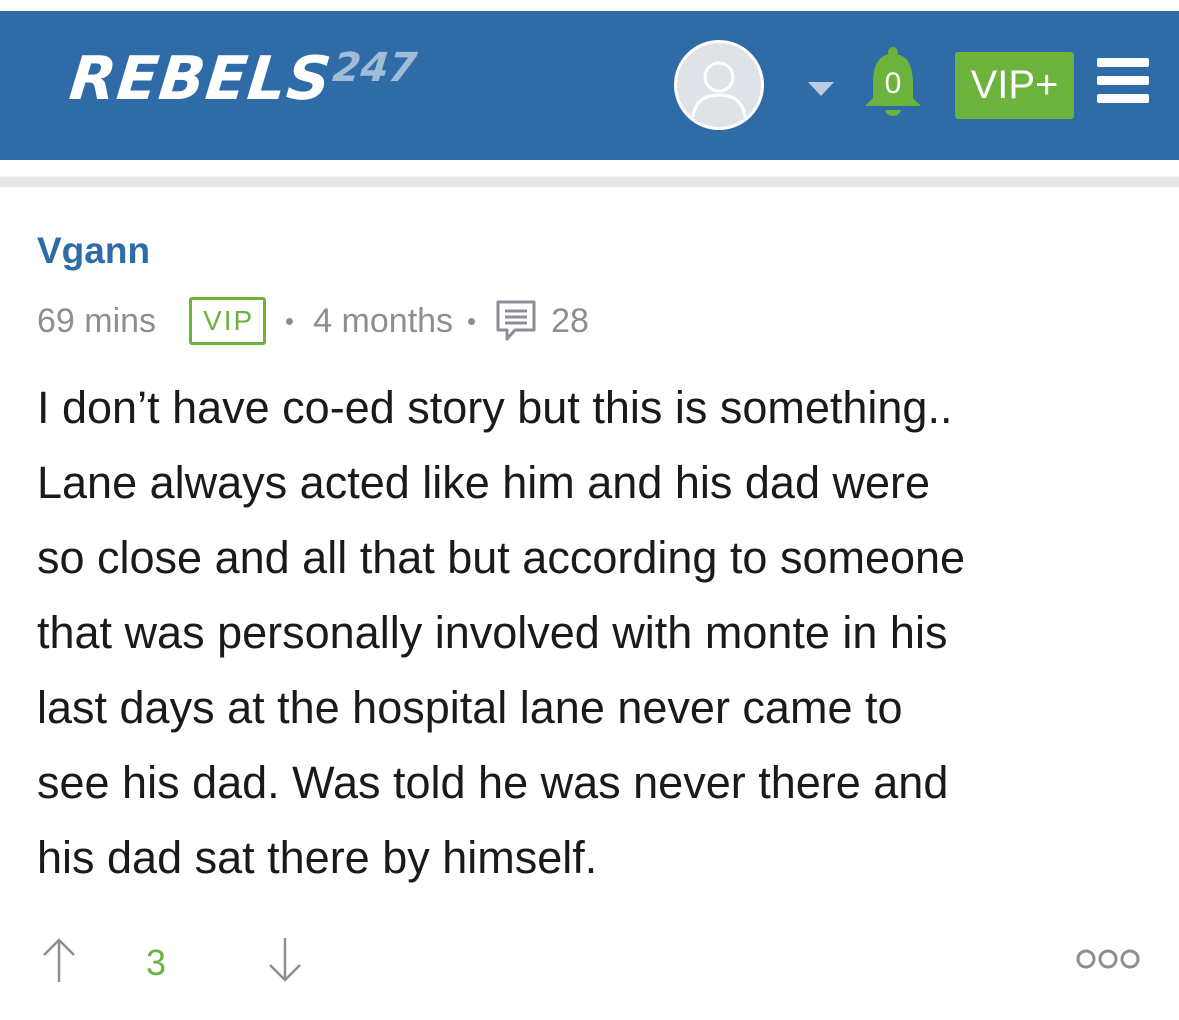 Image resolution: width=1179 pixels, height=1020 pixels. What do you see at coordinates (589, 174) in the screenshot?
I see `header-divider` at bounding box center [589, 174].